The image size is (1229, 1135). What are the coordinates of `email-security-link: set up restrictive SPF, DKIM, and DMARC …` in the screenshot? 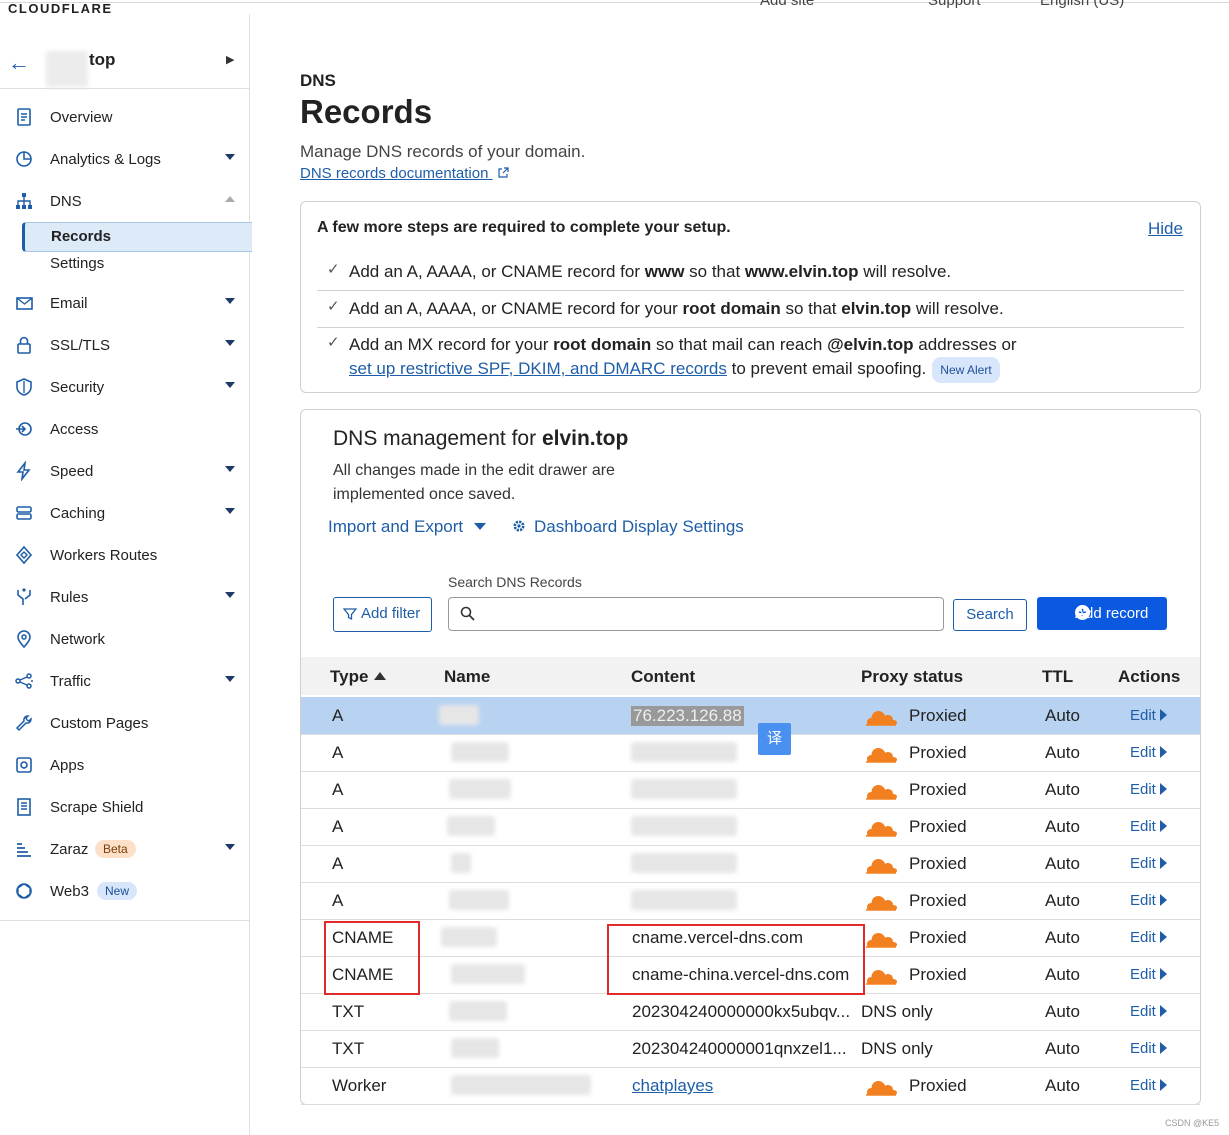 It's located at (538, 368).